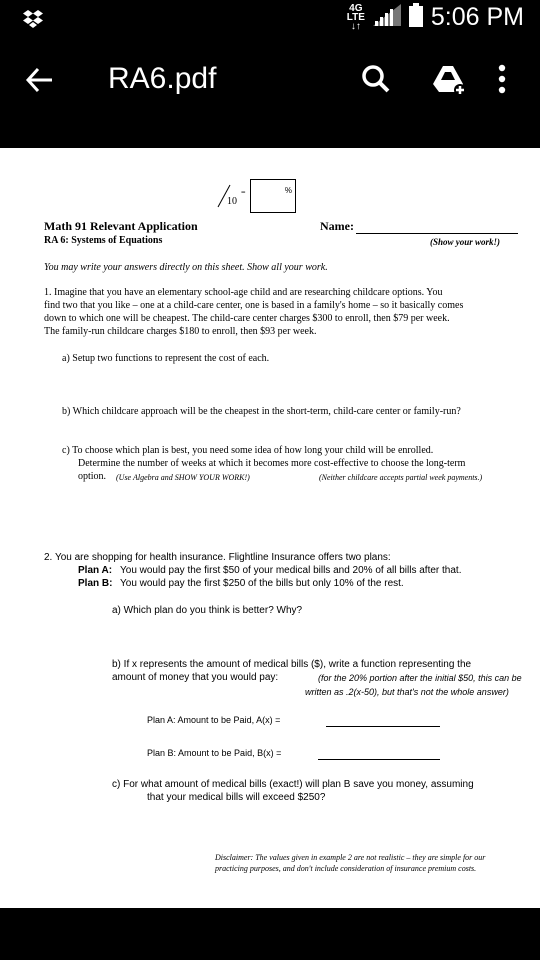  What do you see at coordinates (121, 226) in the screenshot?
I see `course-title: Math 91 Relevant Application` at bounding box center [121, 226].